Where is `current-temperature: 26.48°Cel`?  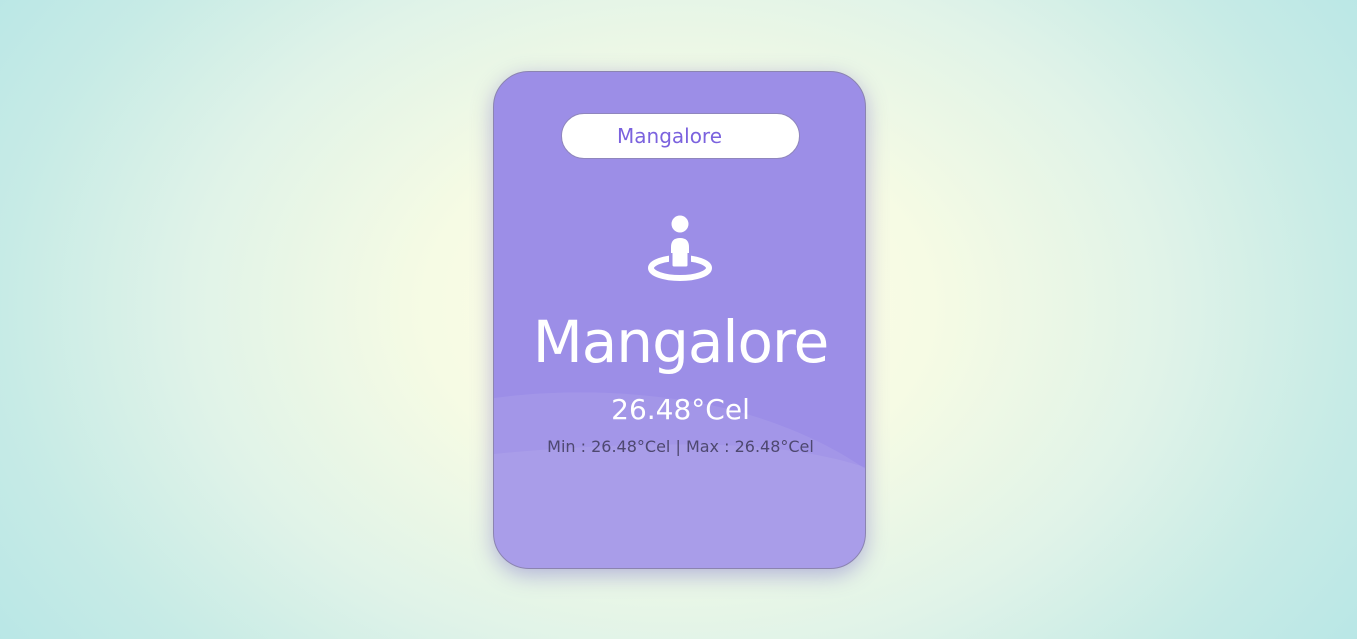
current-temperature: 26.48°Cel is located at coordinates (680, 409).